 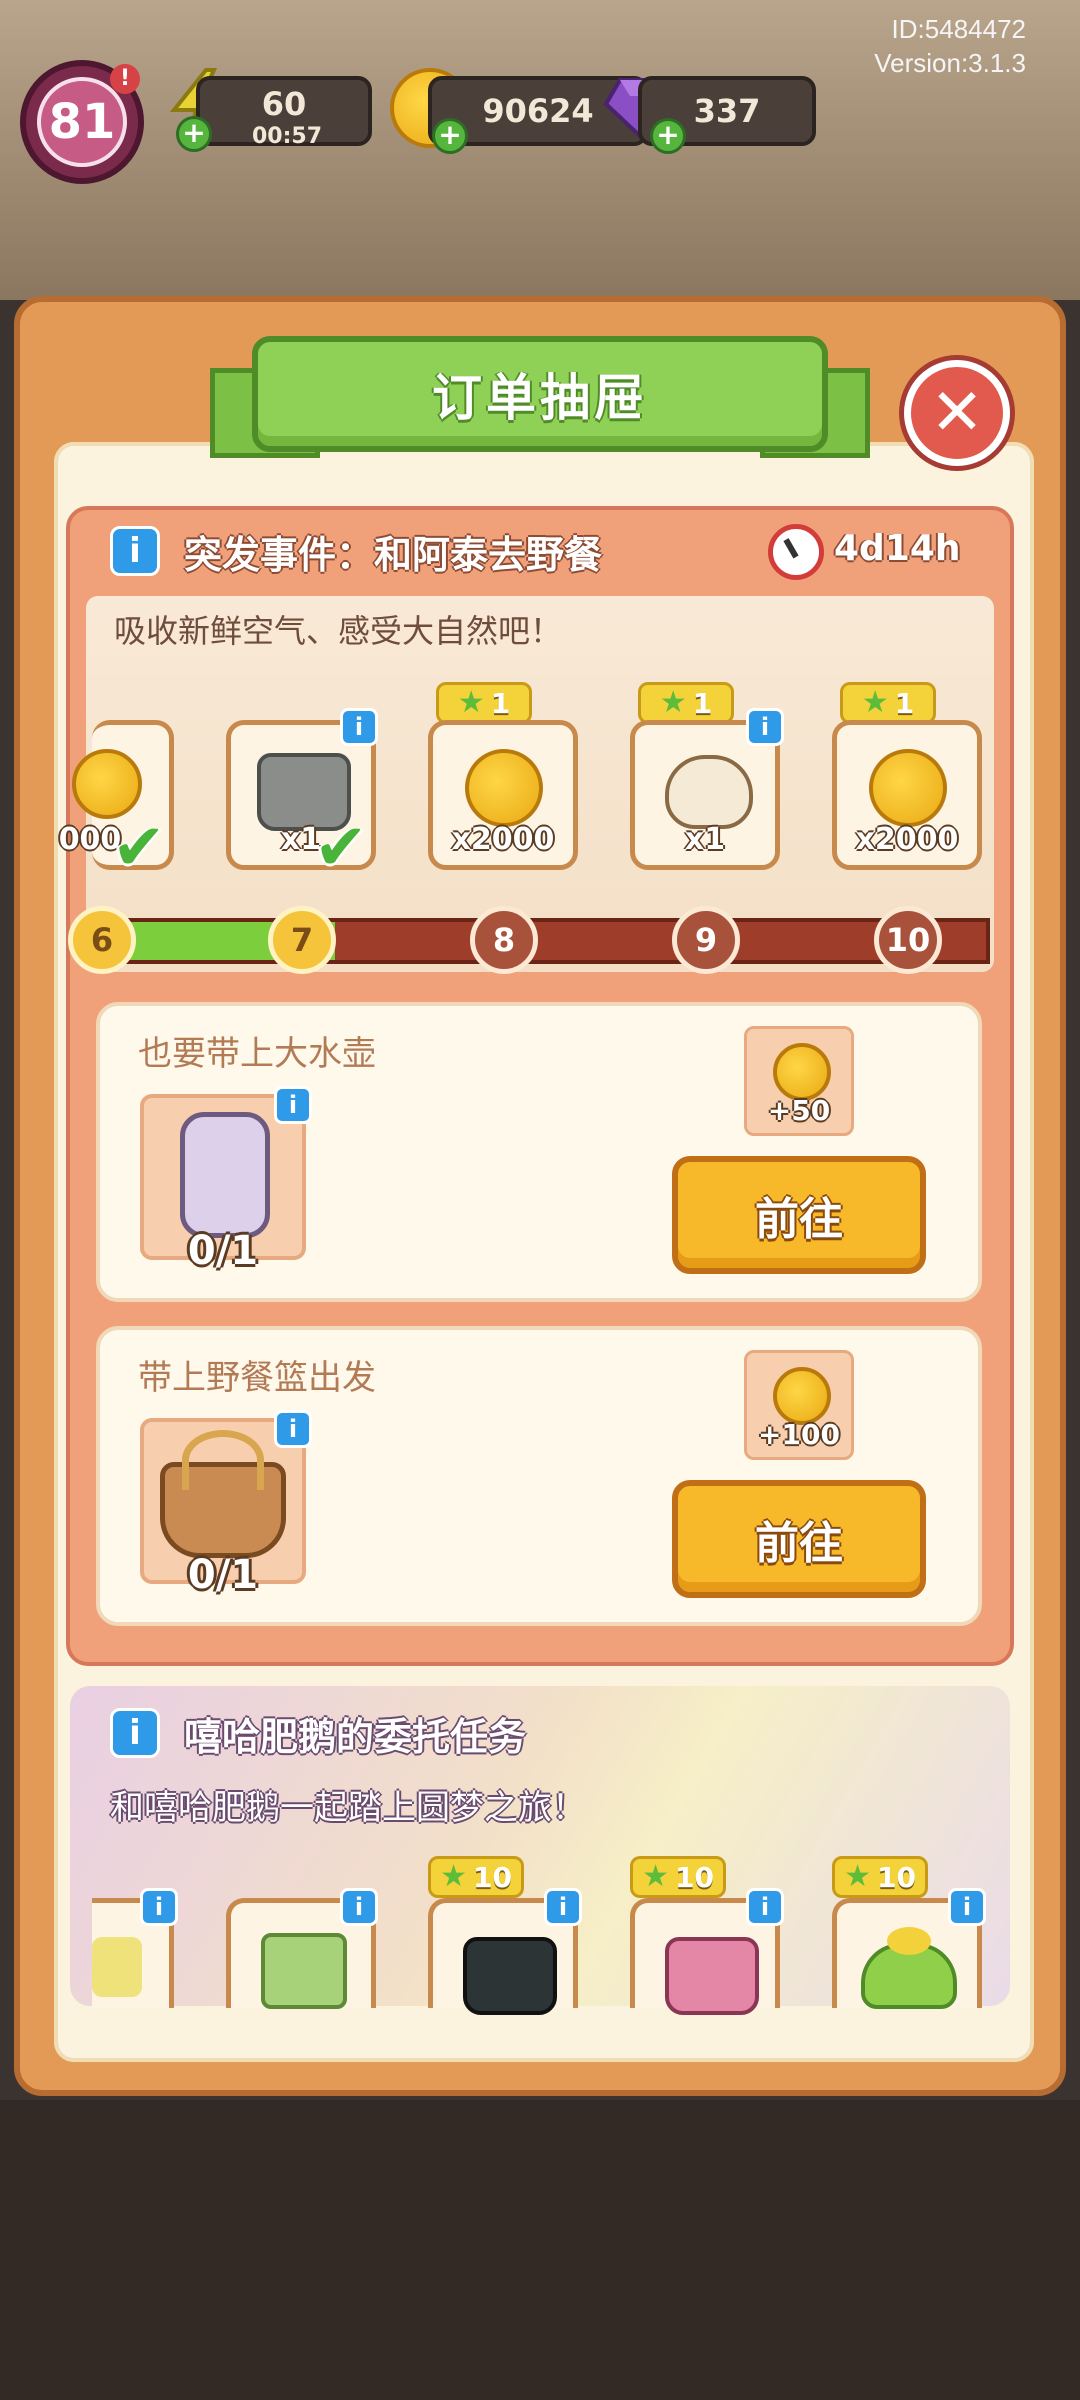 I want to click on player-id: ID:5484472, so click(x=958, y=29).